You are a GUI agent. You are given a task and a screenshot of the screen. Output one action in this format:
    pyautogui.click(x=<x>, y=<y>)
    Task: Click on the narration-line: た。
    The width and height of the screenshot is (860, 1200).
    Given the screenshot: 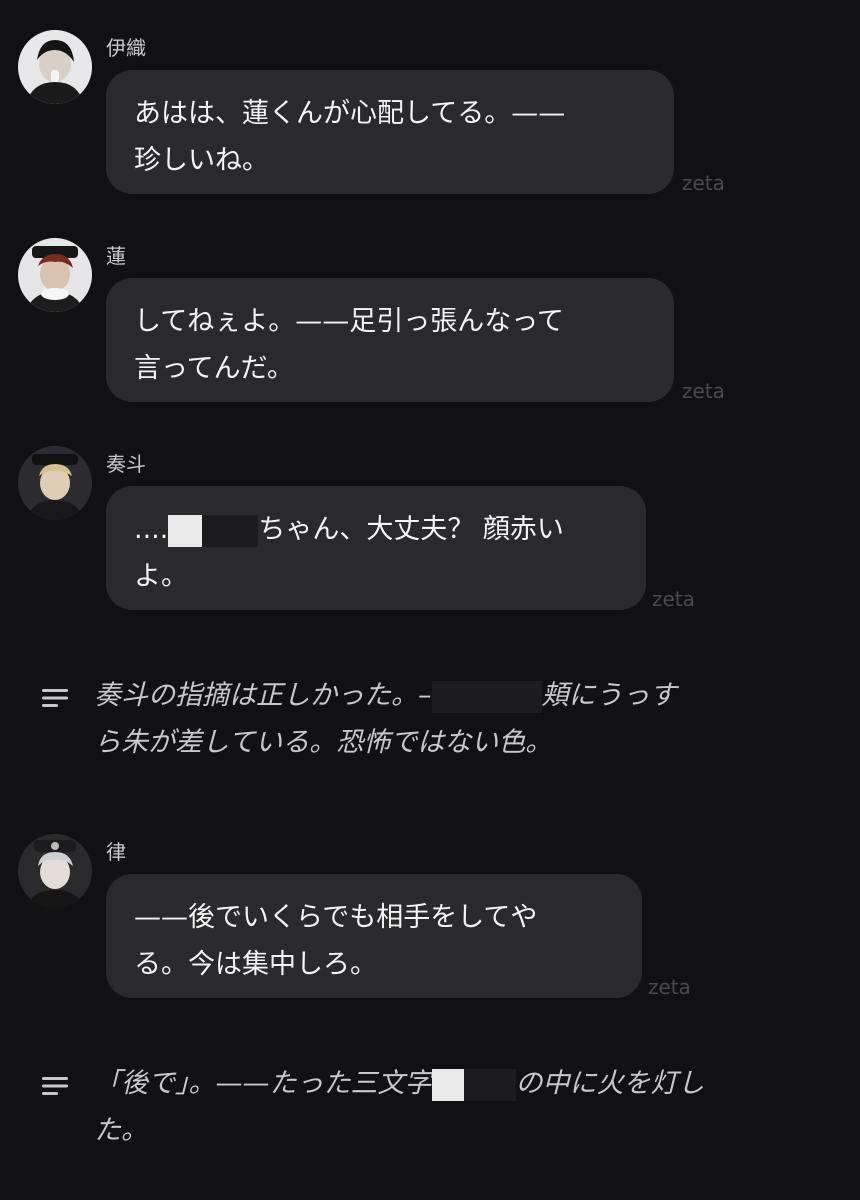 What is the action you would take?
    pyautogui.click(x=121, y=1130)
    